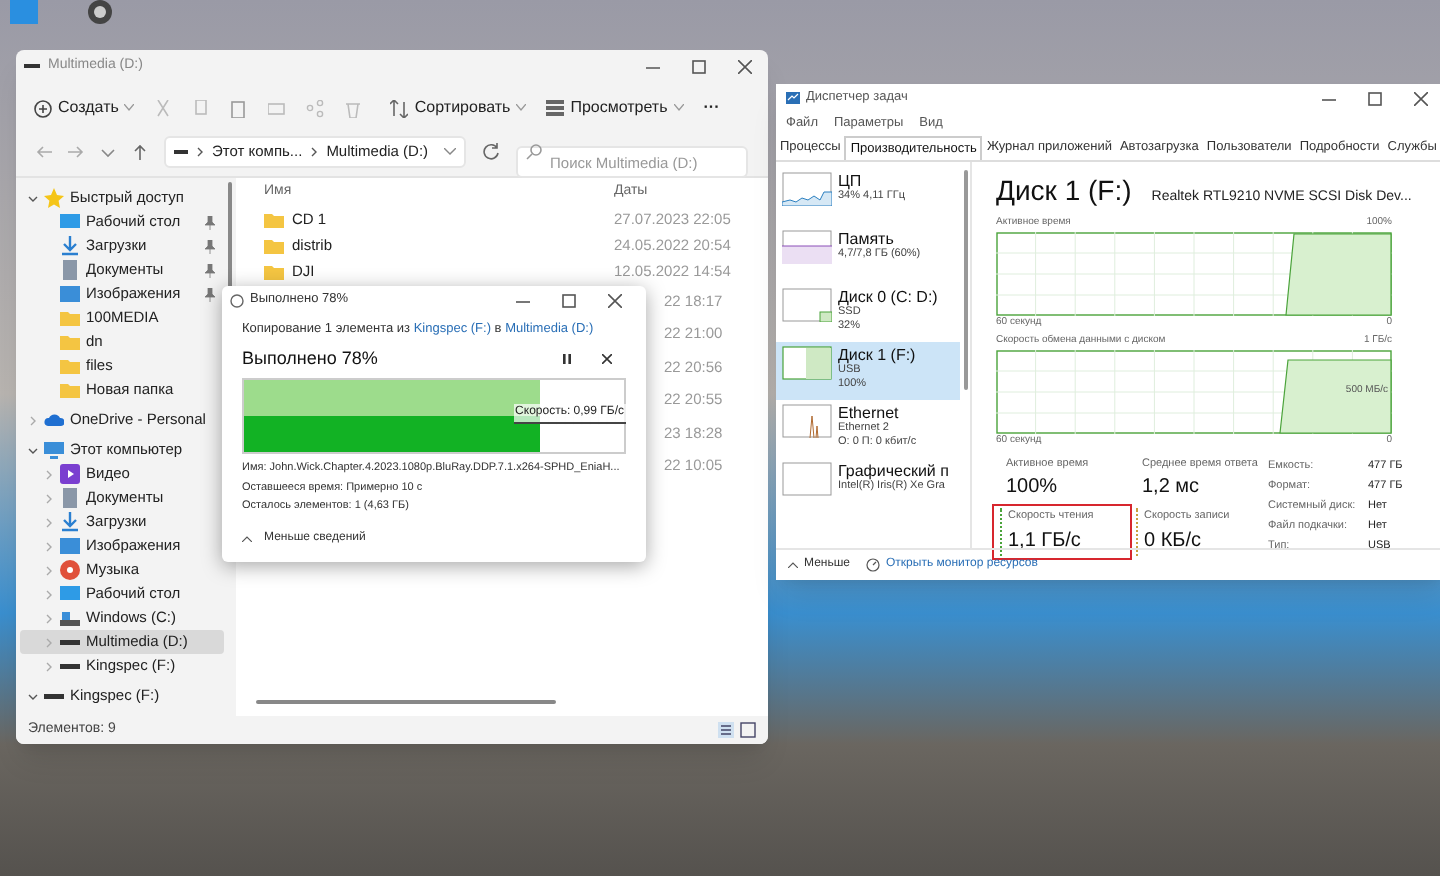 The width and height of the screenshot is (1440, 876). What do you see at coordinates (1172, 488) in the screenshot?
I see `stat-value: 1,2 мс` at bounding box center [1172, 488].